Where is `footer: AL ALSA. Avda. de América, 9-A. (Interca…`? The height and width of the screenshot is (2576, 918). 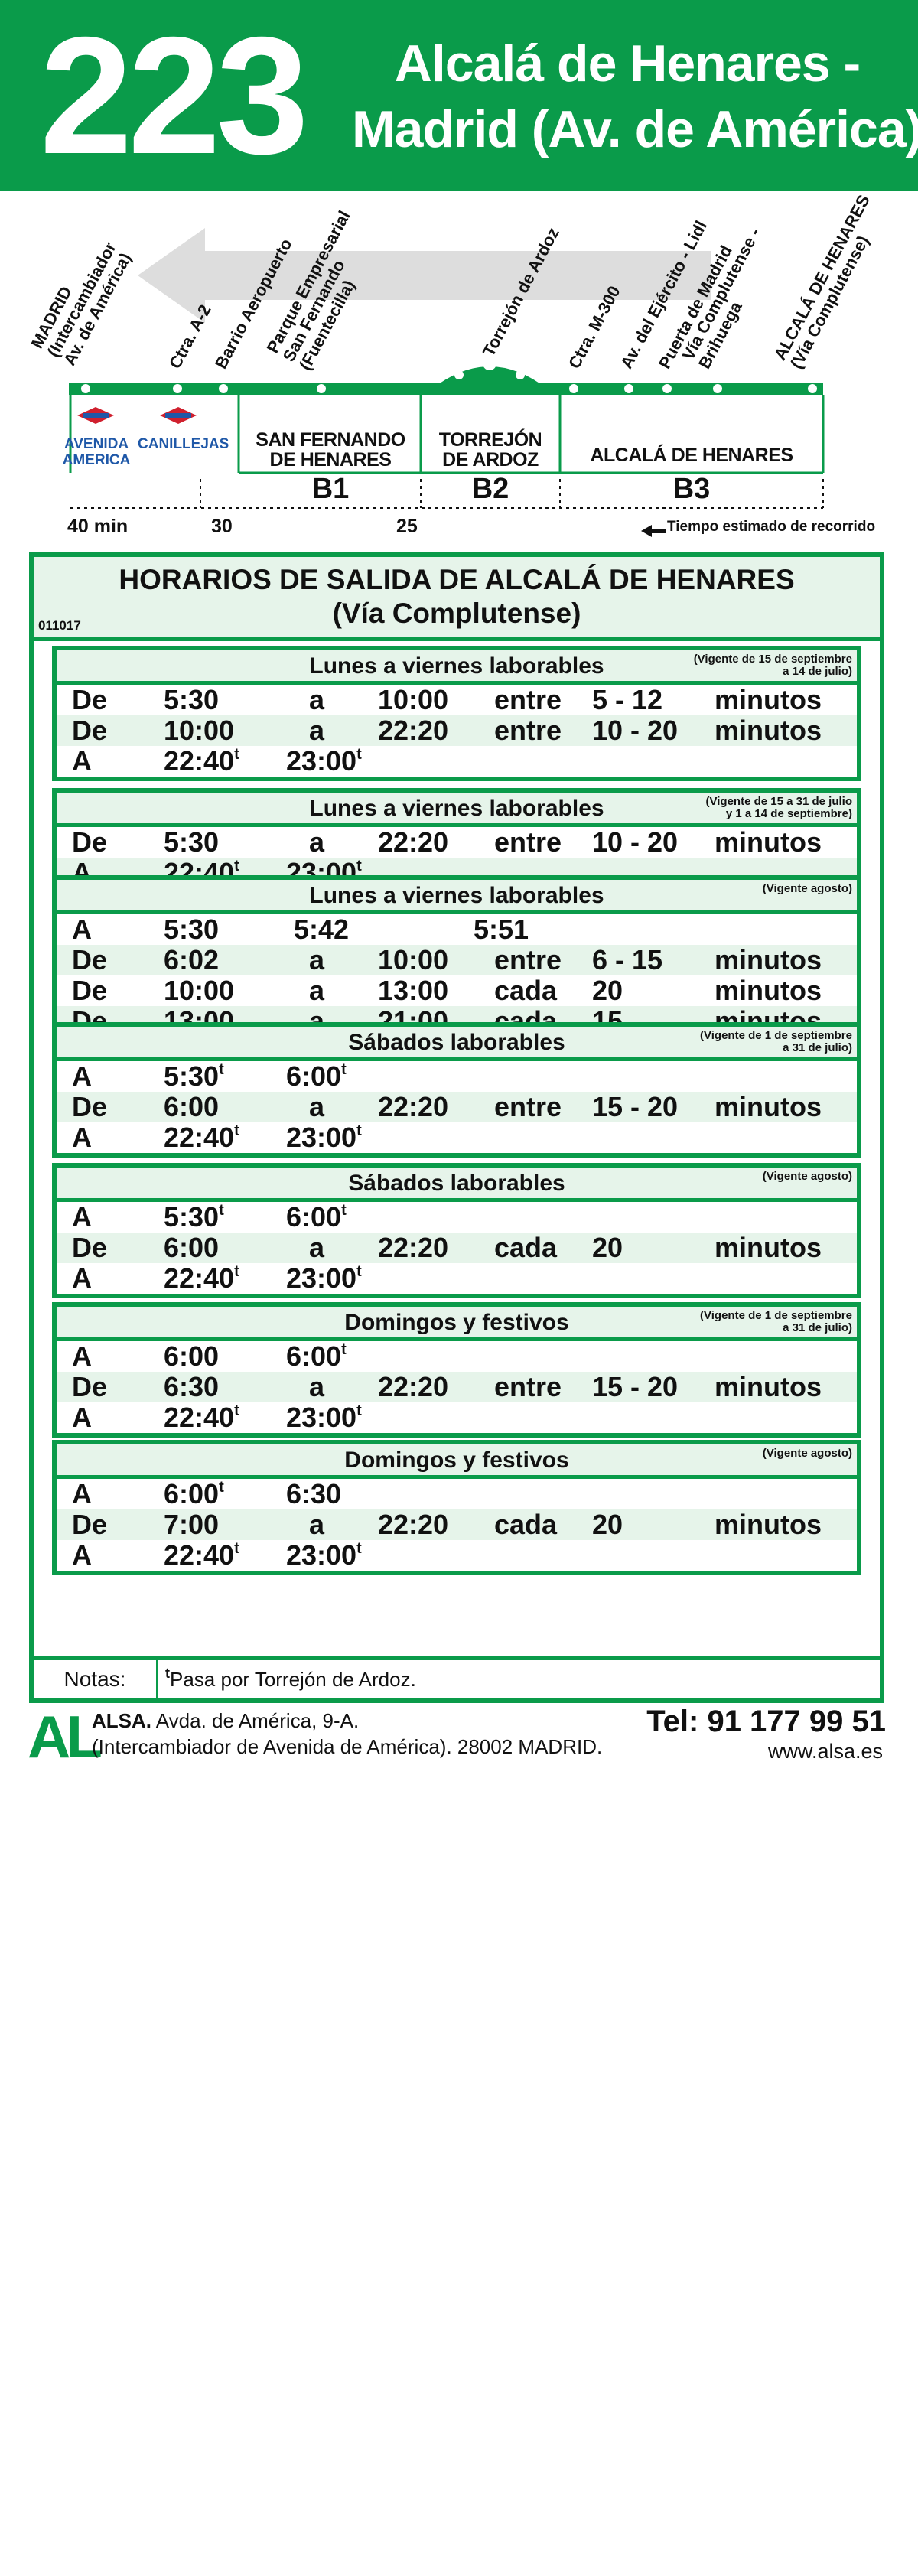 footer: AL ALSA. Avda. de América, 9-A. (Interca… is located at coordinates (459, 1739).